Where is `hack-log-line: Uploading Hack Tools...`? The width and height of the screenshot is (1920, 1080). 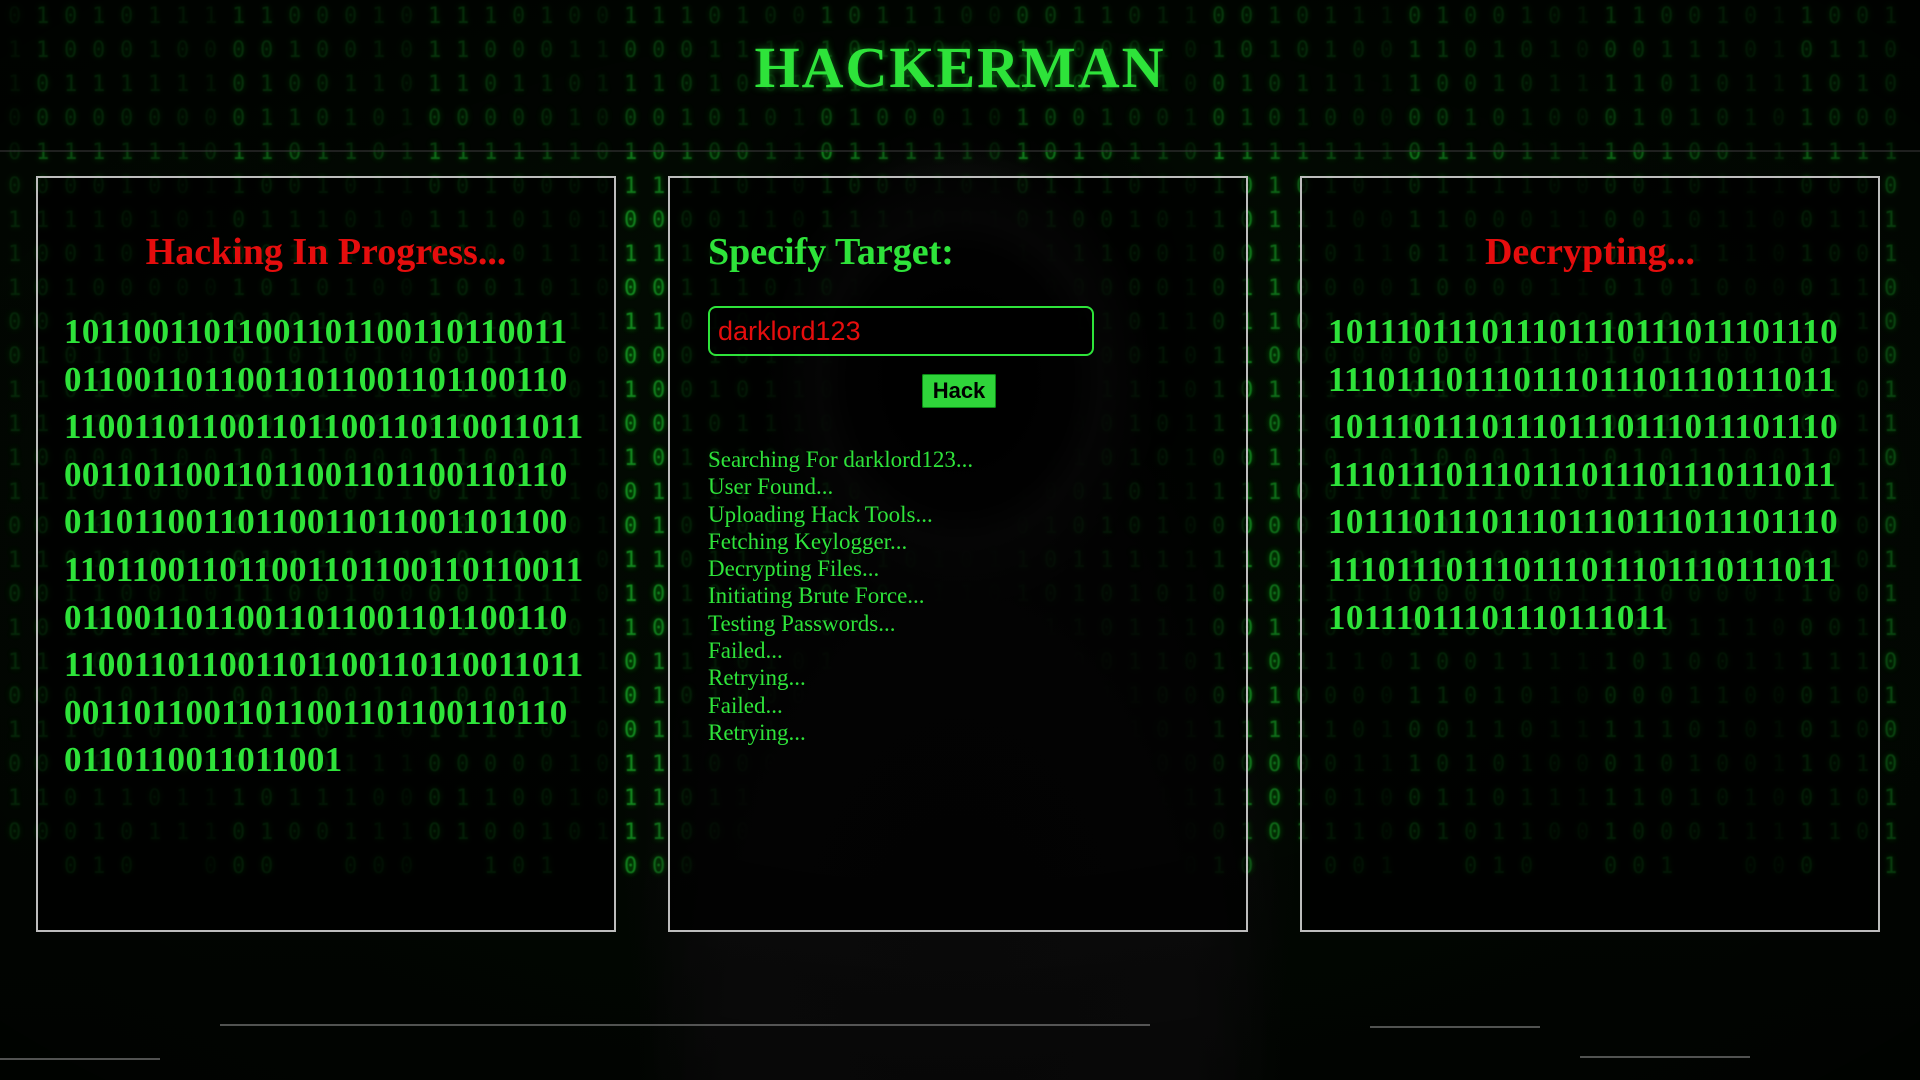
hack-log-line: Uploading Hack Tools... is located at coordinates (820, 514).